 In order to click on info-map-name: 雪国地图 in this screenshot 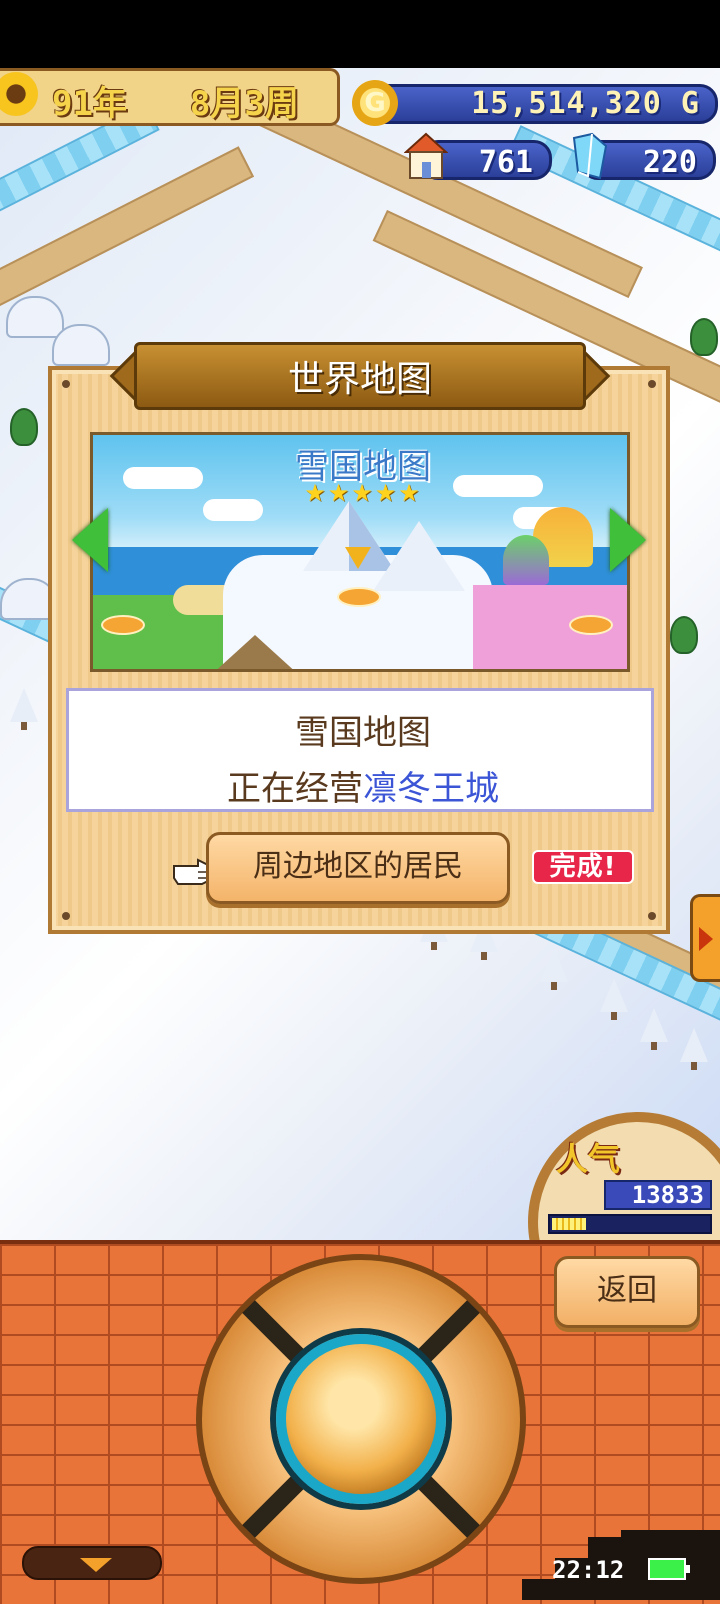, I will do `click(363, 733)`.